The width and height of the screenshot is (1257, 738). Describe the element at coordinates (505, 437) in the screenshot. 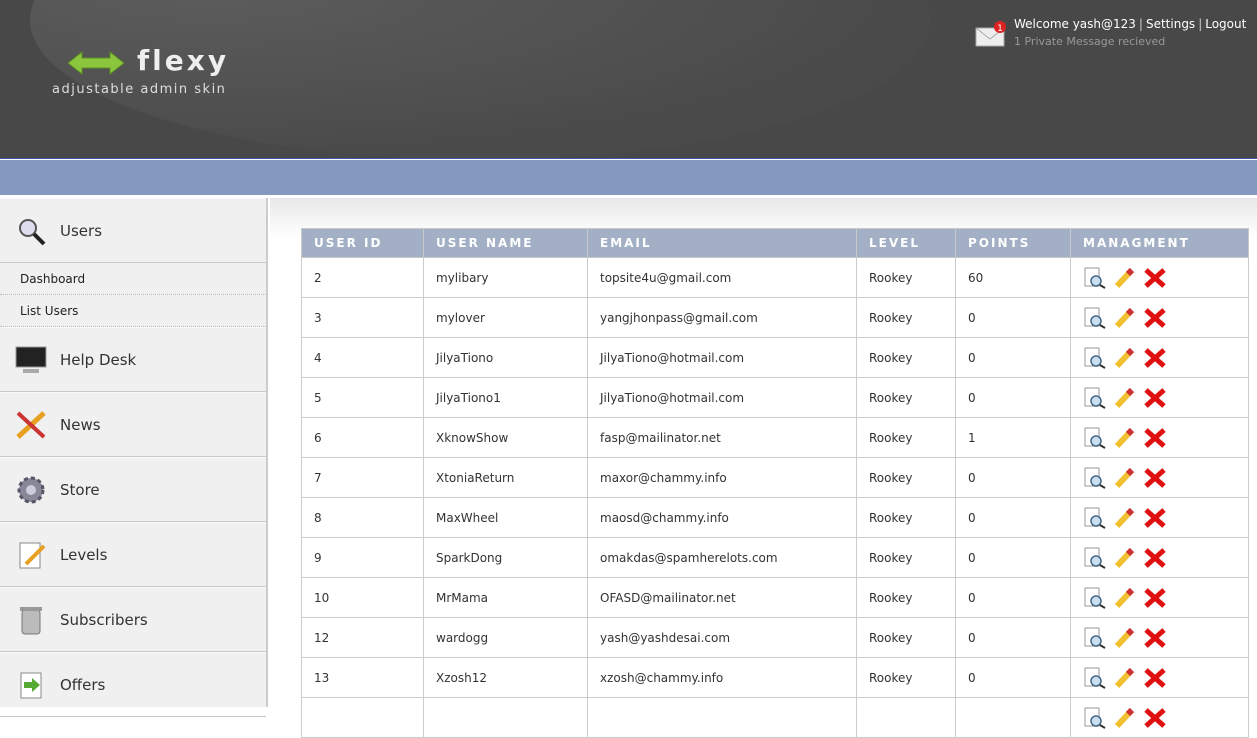

I see `cell-user-name: XknowShow` at that location.